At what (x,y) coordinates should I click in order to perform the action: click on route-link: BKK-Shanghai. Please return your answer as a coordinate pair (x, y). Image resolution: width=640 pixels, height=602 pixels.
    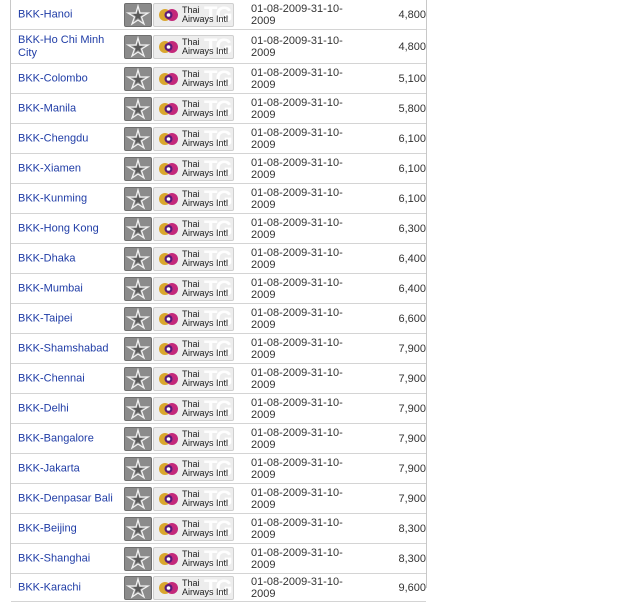
    Looking at the image, I should click on (70, 558).